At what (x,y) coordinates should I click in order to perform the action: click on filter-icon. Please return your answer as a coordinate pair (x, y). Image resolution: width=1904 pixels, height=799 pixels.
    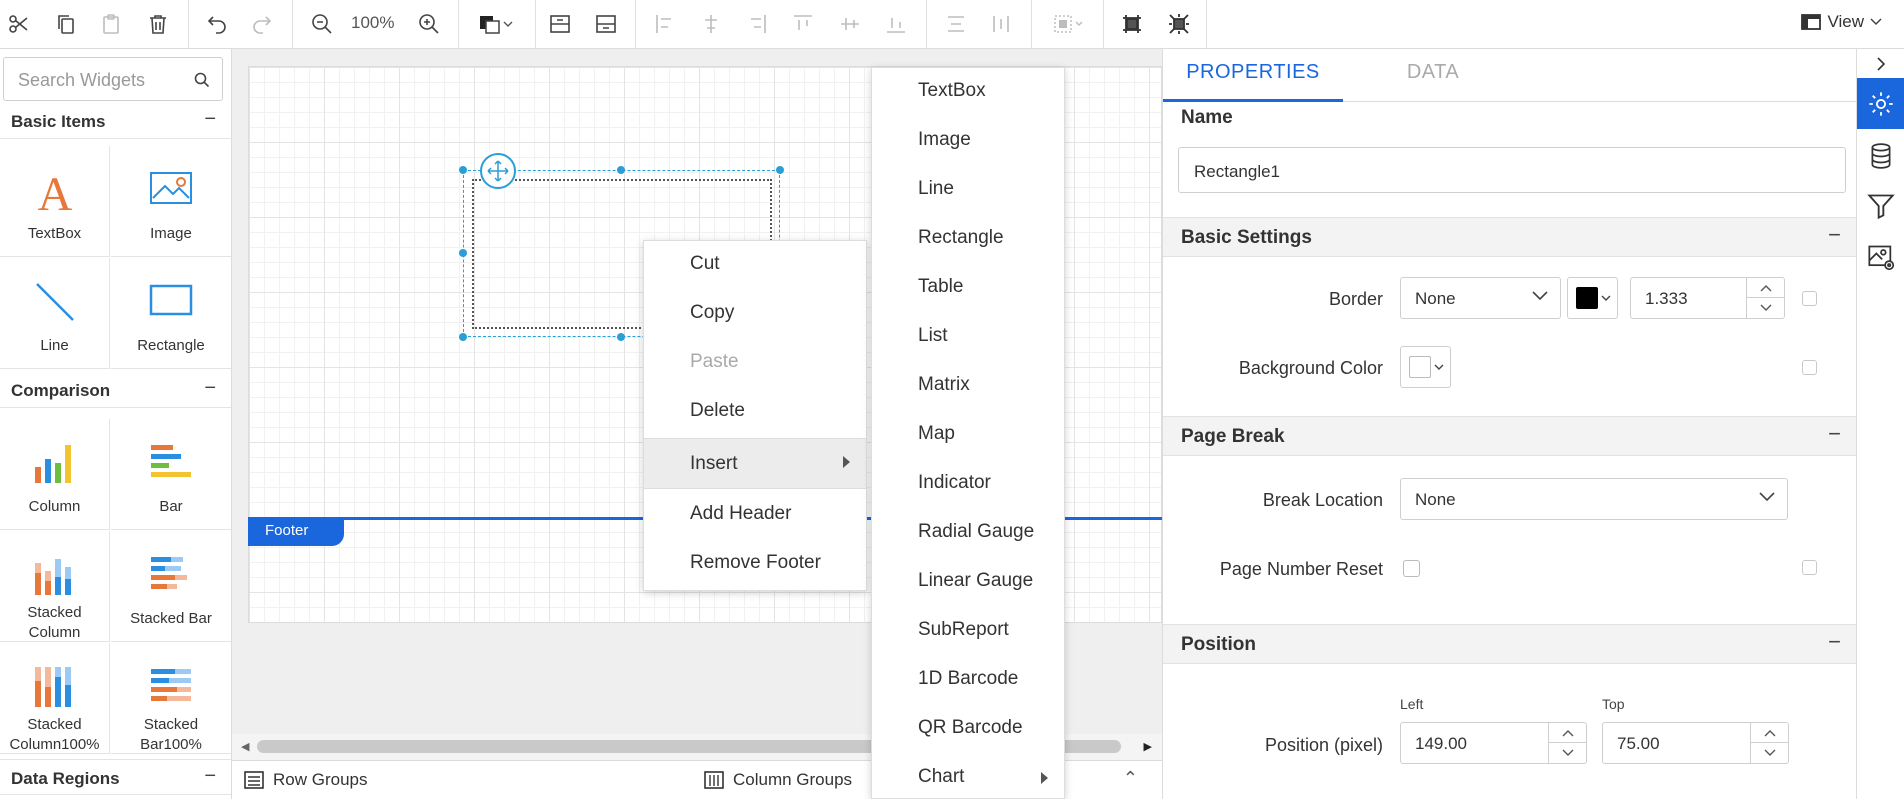
    Looking at the image, I should click on (1880, 205).